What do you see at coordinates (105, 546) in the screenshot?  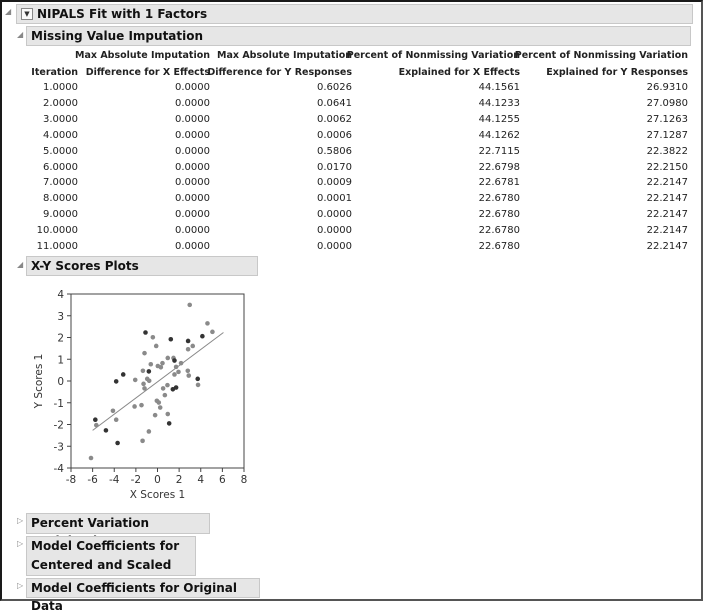 I see `section-title-line1: Model Coefficients for` at bounding box center [105, 546].